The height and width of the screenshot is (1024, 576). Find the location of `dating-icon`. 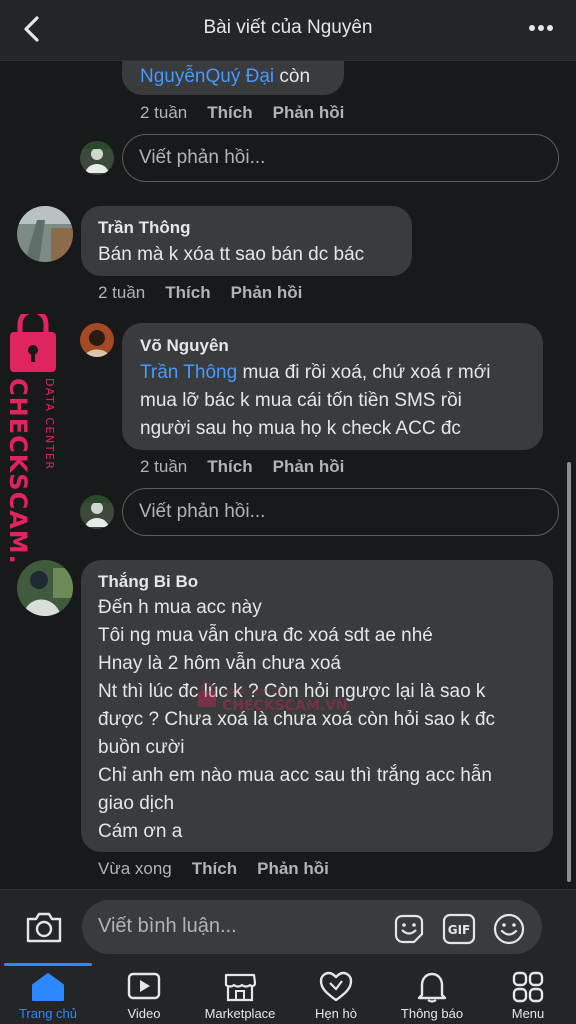

dating-icon is located at coordinates (336, 986).